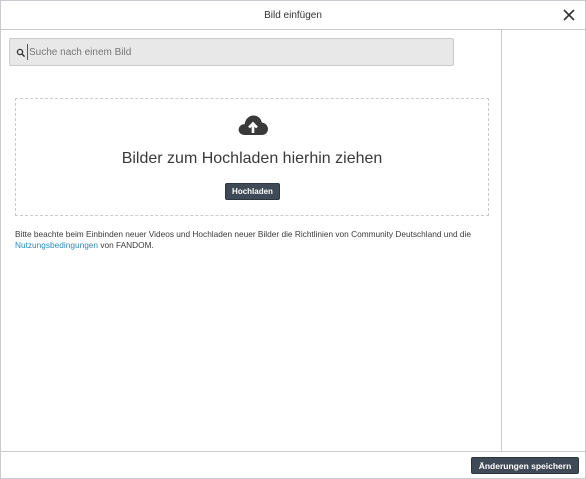 This screenshot has width=586, height=479. I want to click on terms-of-use-link: Nutzungsbedingungen, so click(56, 245).